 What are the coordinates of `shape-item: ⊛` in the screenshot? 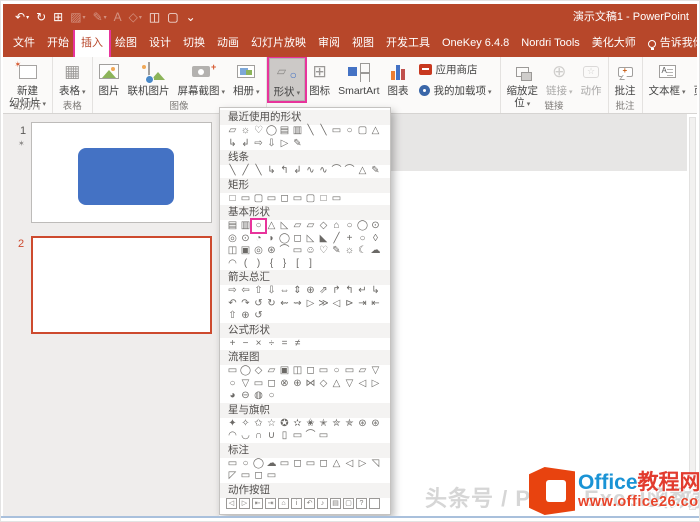 It's located at (362, 424).